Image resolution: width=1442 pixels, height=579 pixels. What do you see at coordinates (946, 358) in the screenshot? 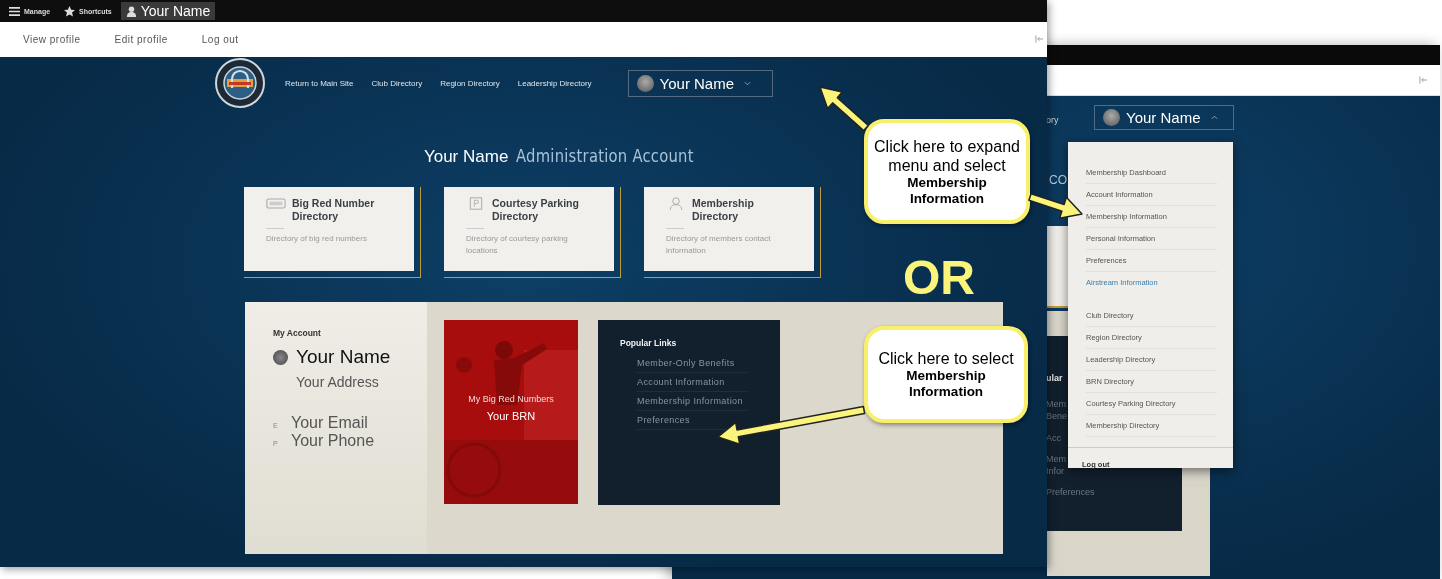
I see `callout-text: Click here to select` at bounding box center [946, 358].